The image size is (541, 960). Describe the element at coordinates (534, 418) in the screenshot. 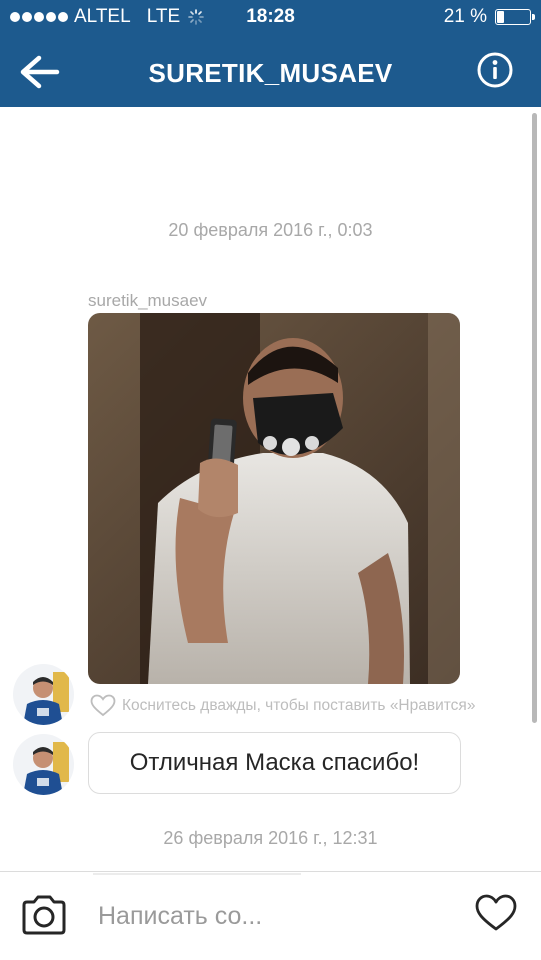

I see `scrollbar` at that location.